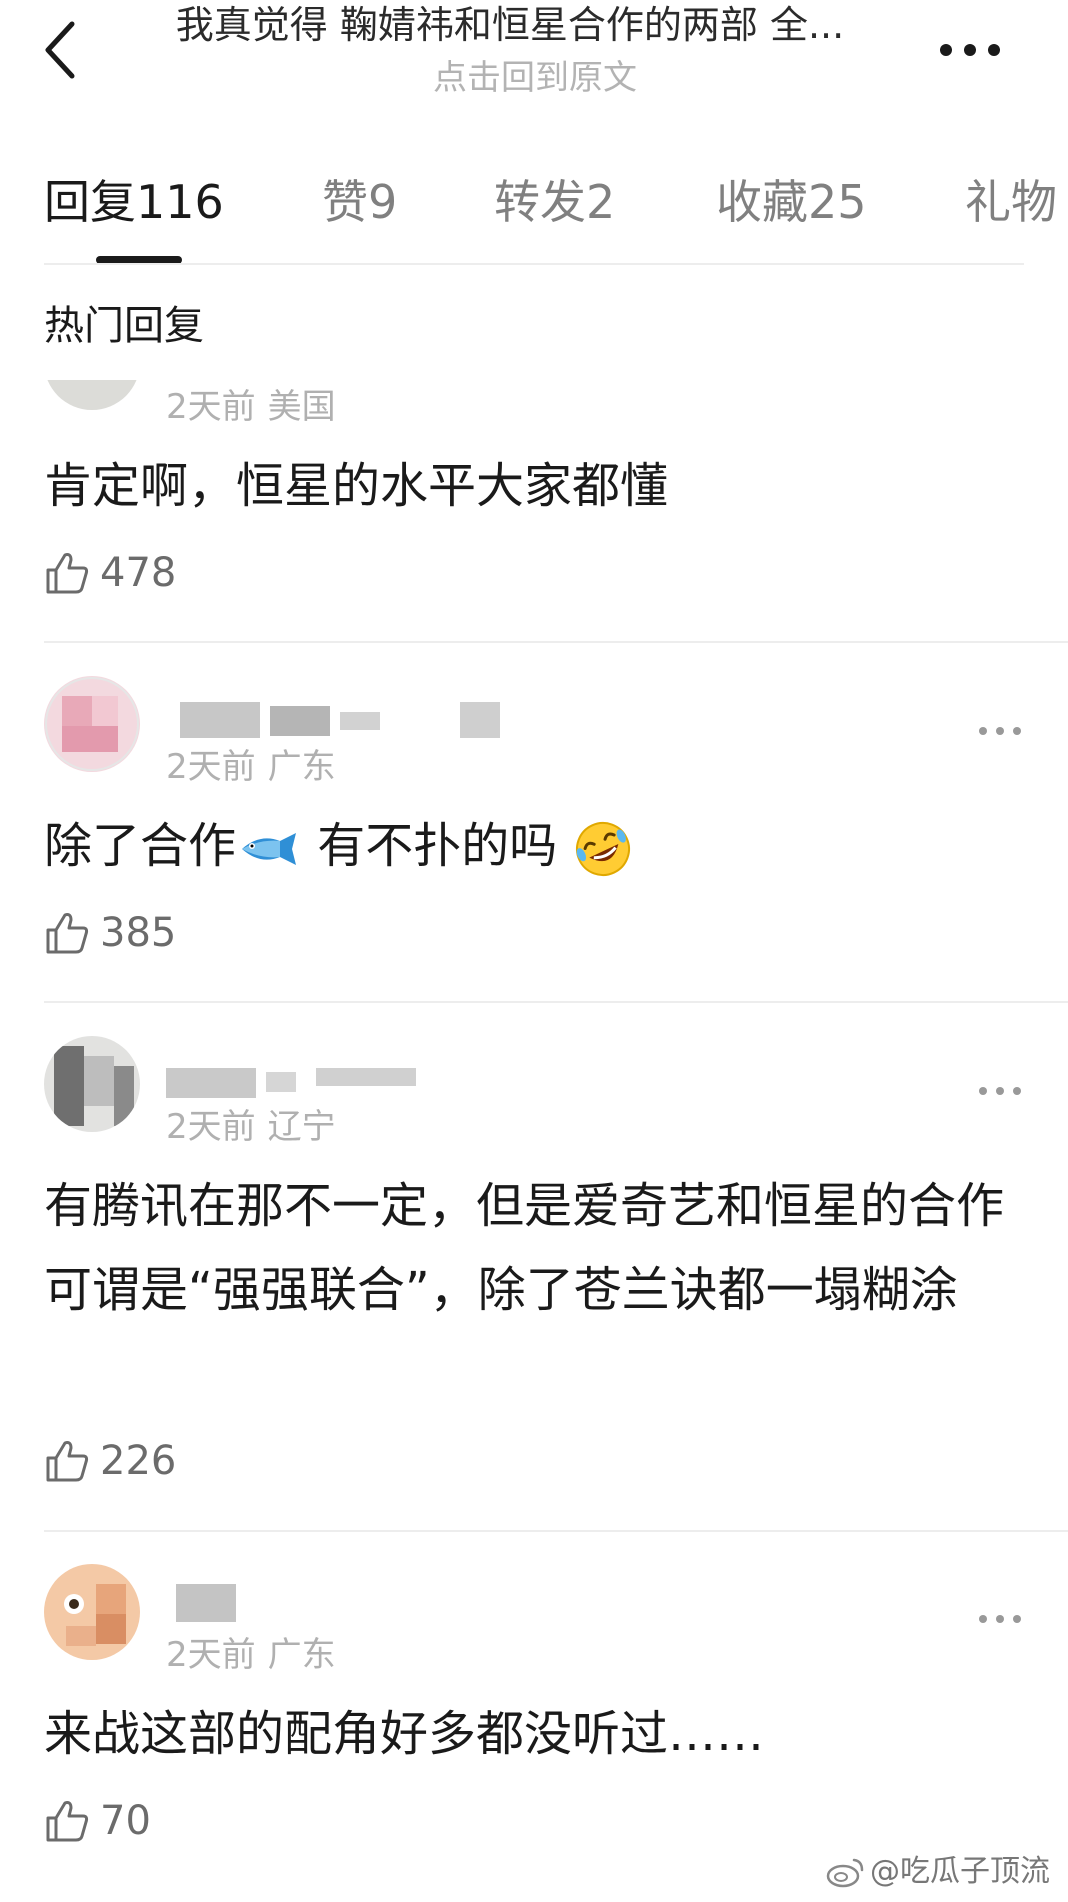 This screenshot has height=1902, width=1068. Describe the element at coordinates (138, 573) in the screenshot. I see `like-count: 478` at that location.